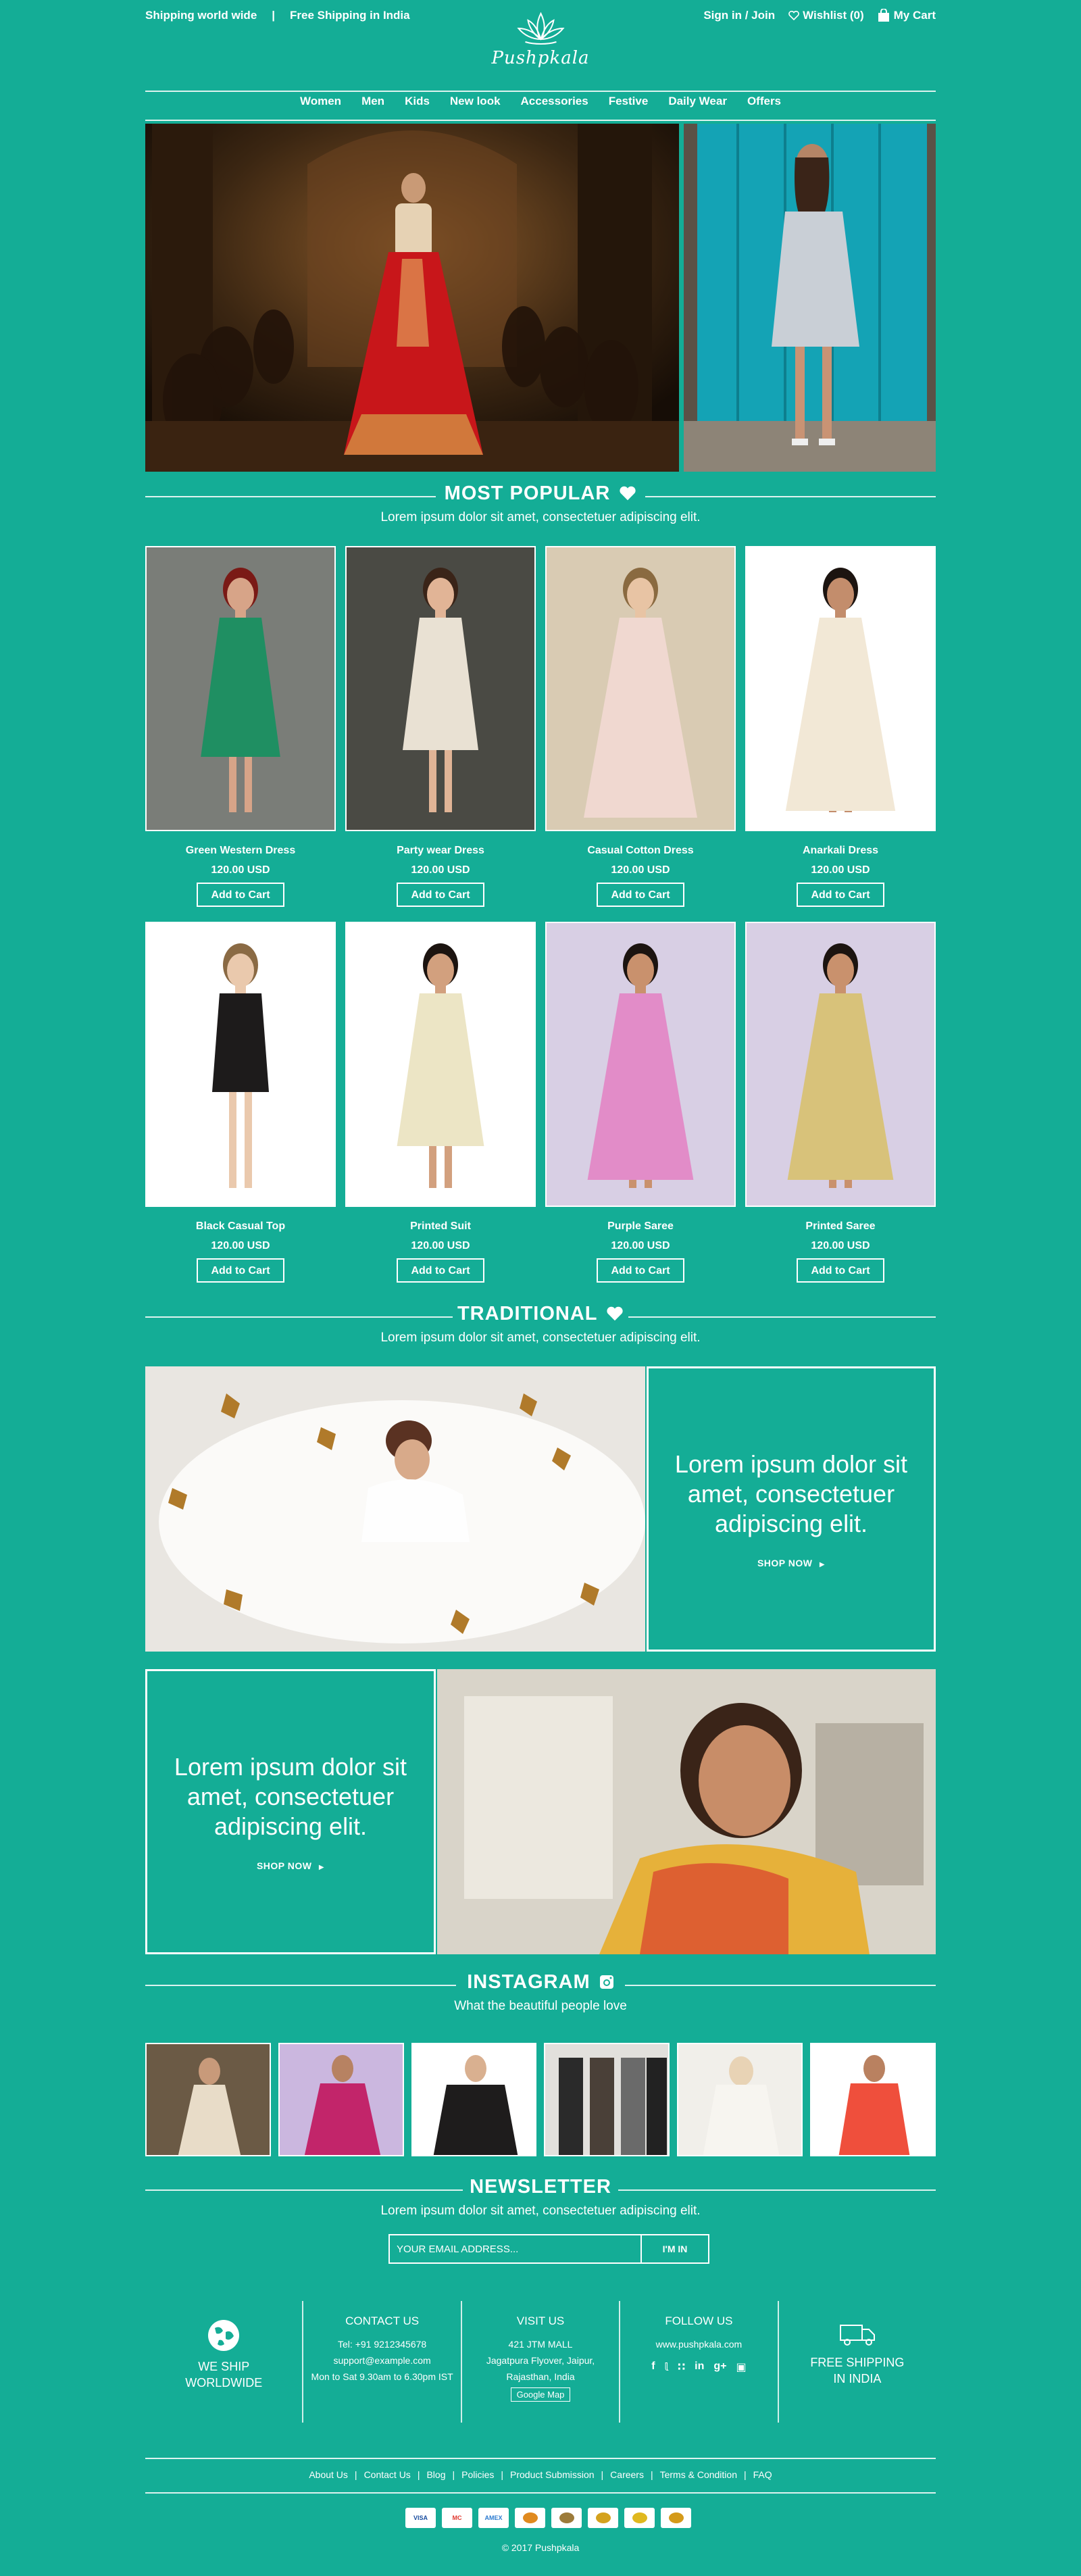 The width and height of the screenshot is (1081, 2576). I want to click on product-name: Printed Suit, so click(441, 1226).